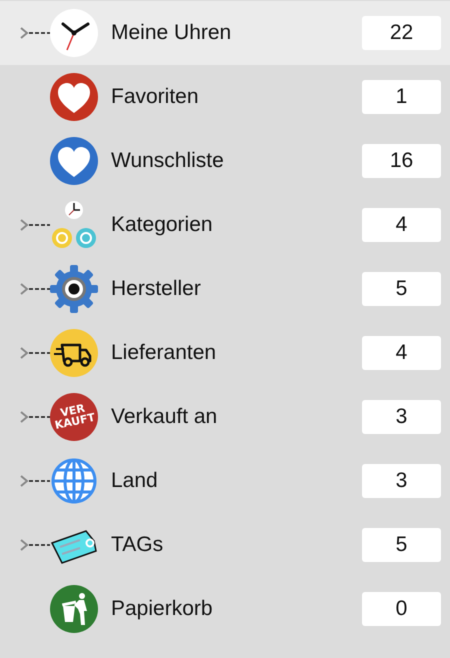 The height and width of the screenshot is (658, 450). What do you see at coordinates (225, 545) in the screenshot?
I see `sidebar-item: TAGs 5` at bounding box center [225, 545].